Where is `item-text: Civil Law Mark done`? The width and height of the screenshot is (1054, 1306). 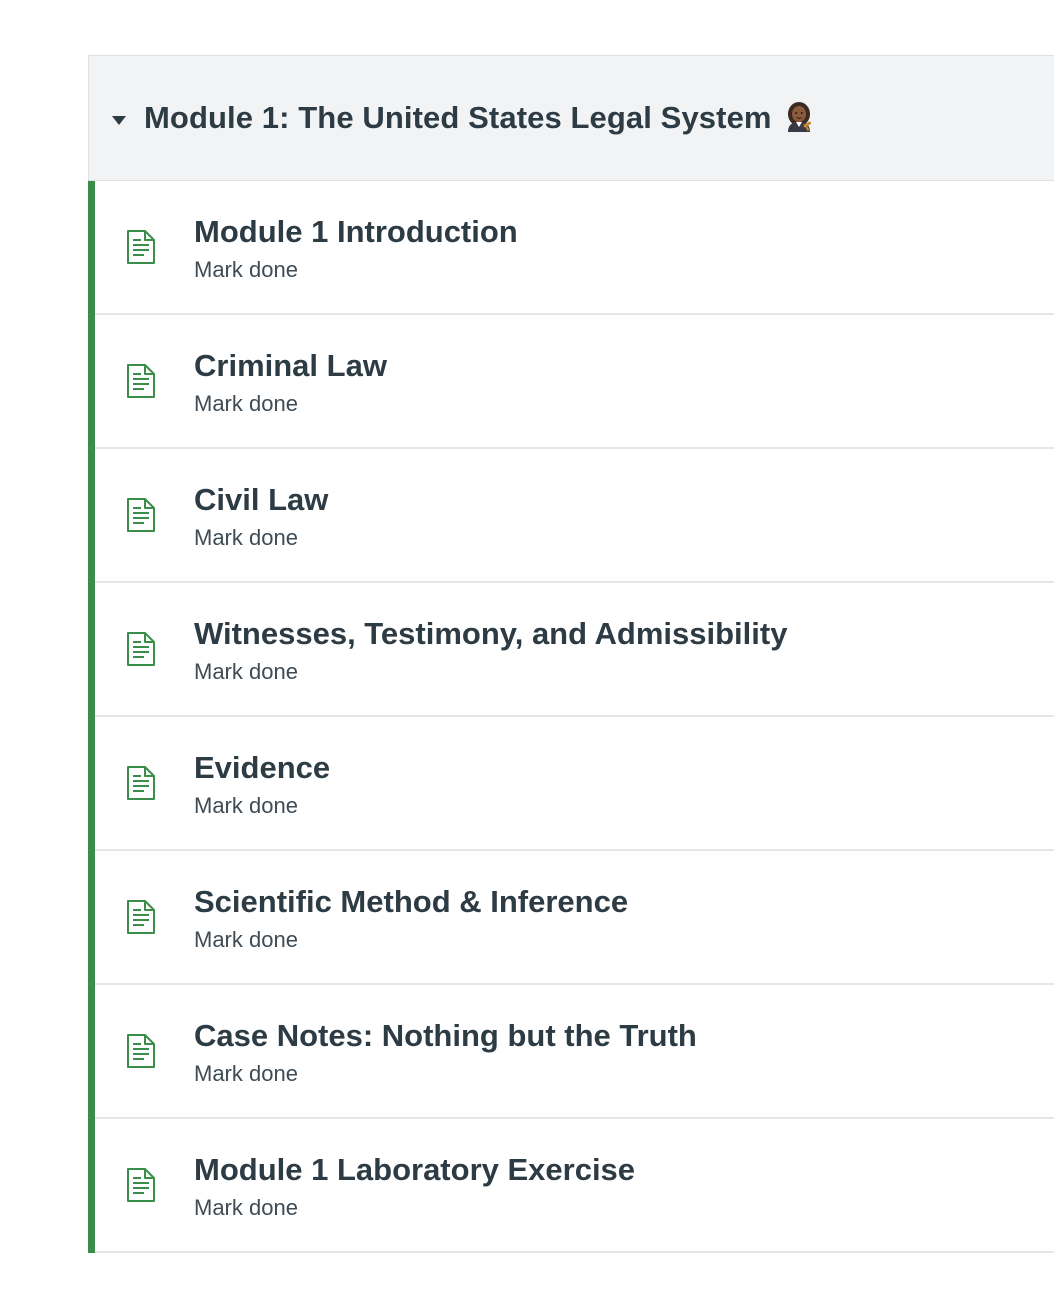
item-text: Civil Law Mark done is located at coordinates (261, 517).